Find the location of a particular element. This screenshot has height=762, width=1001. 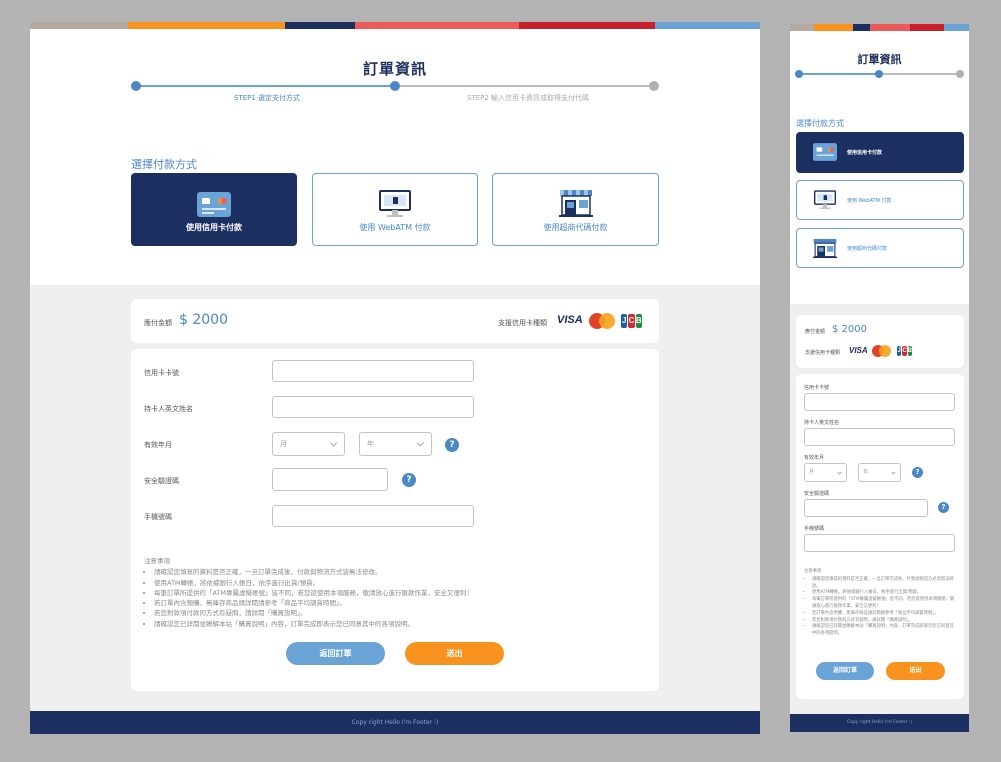

step-remaining-line is located at coordinates (524, 86).